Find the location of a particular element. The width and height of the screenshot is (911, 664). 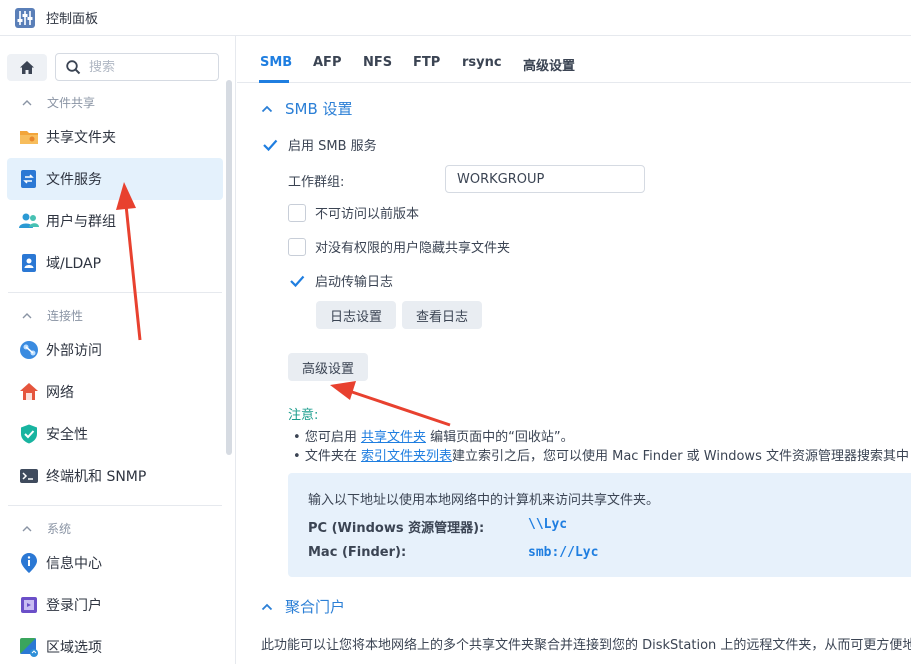

tab-ftp: FTP is located at coordinates (426, 62).